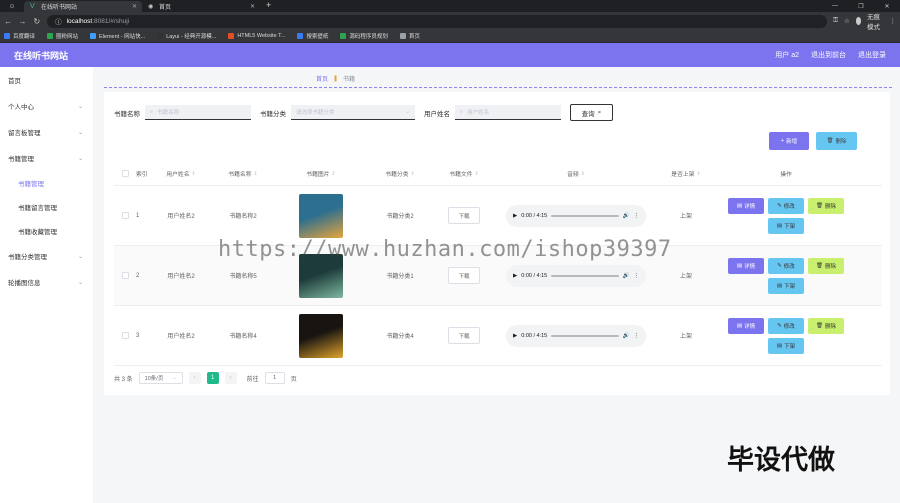  I want to click on page-number-current: 1, so click(212, 378).